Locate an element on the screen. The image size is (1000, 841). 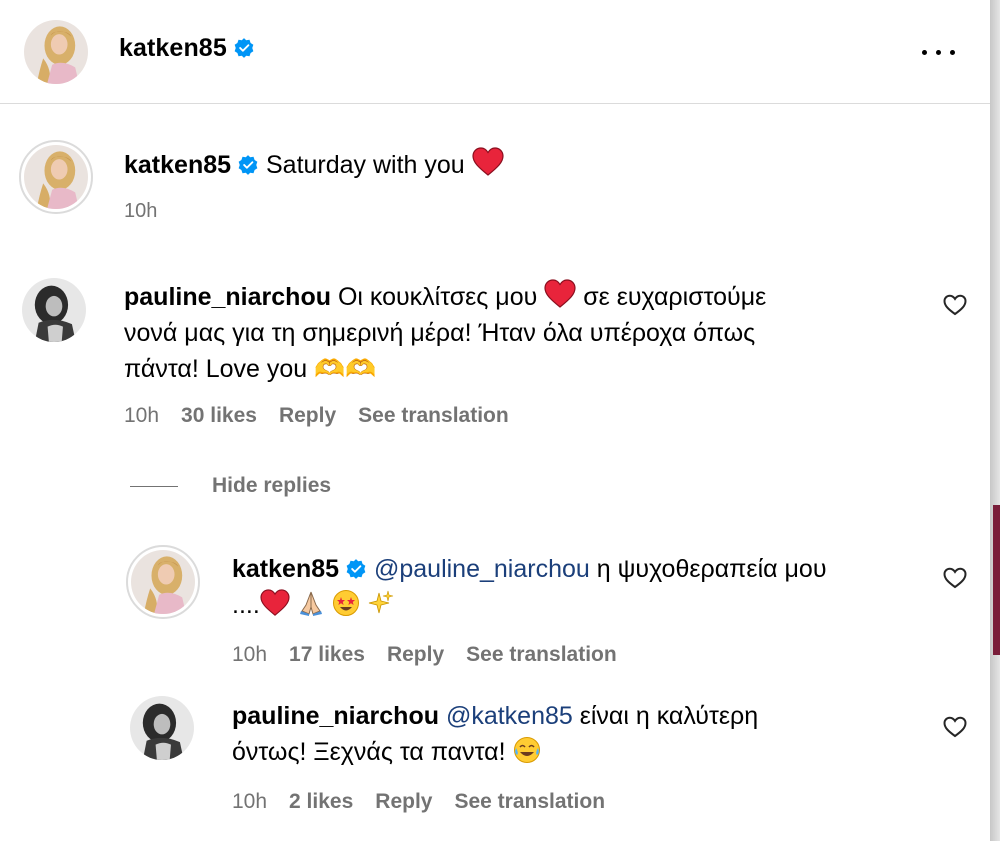
comment-trailing-emoji: 🫶🫶 is located at coordinates (345, 369).